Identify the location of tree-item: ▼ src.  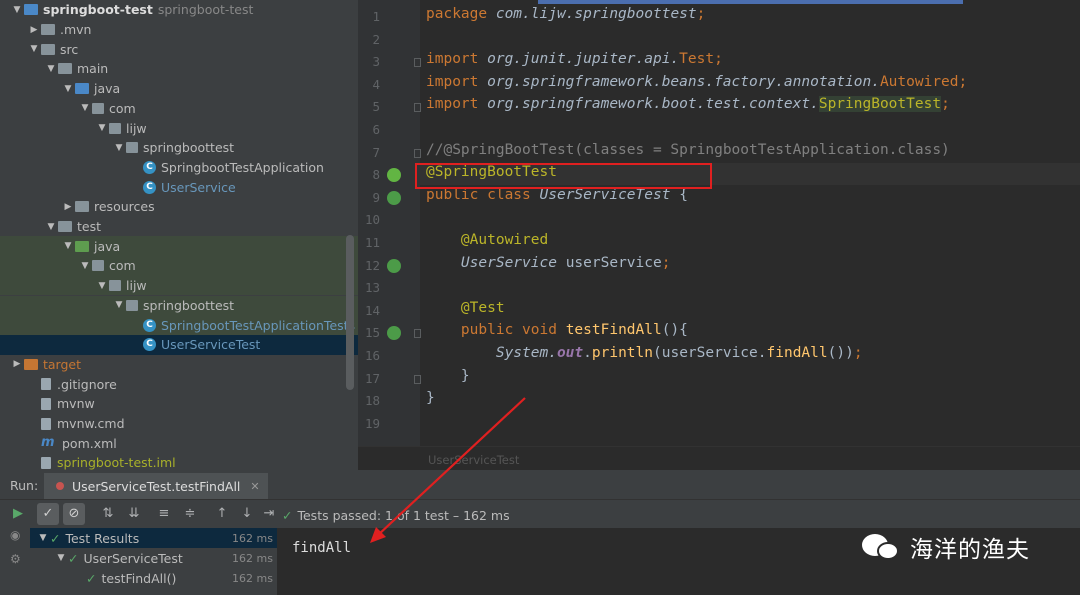
(179, 49).